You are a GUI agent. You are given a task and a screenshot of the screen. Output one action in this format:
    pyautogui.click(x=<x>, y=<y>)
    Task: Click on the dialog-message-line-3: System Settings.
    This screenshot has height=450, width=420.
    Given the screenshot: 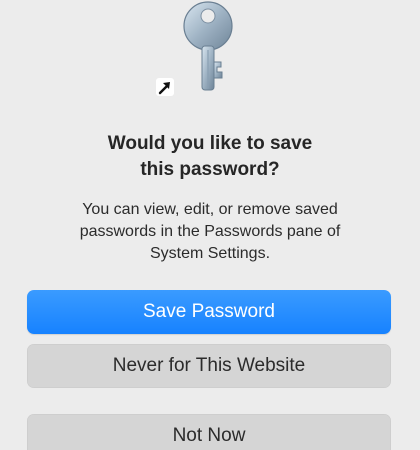 What is the action you would take?
    pyautogui.click(x=210, y=253)
    